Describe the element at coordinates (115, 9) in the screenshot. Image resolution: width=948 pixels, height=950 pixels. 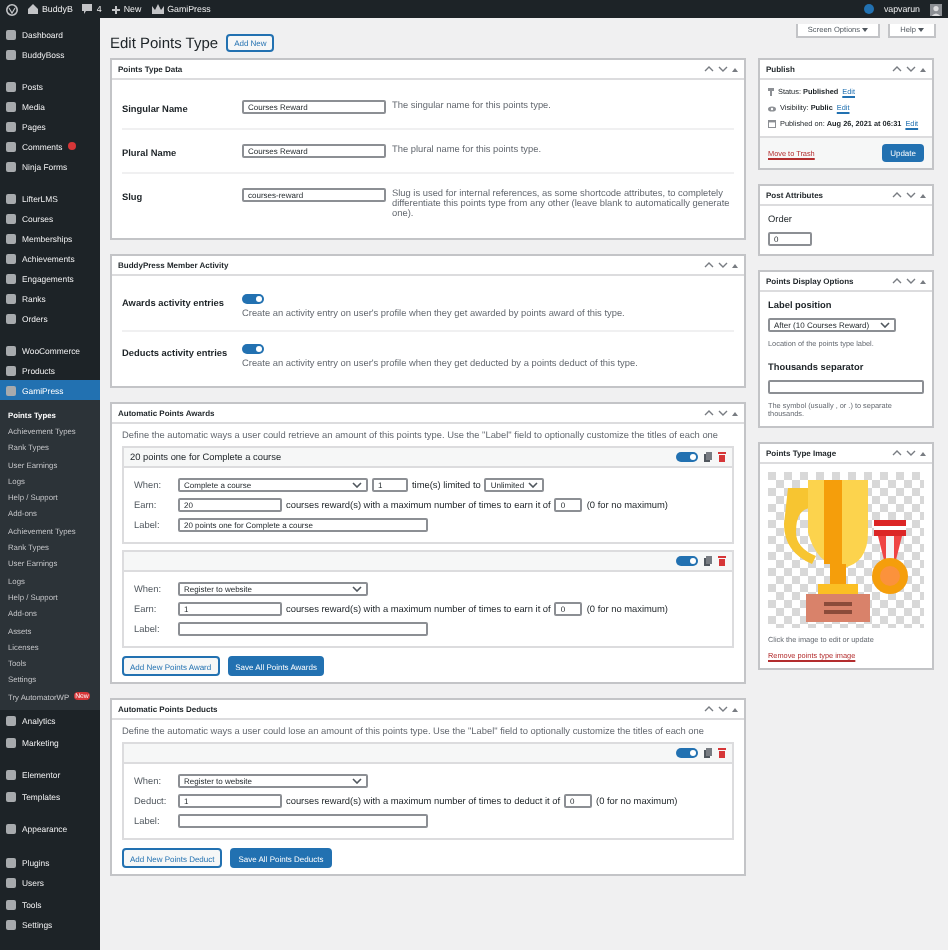
I see `plus-icon` at that location.